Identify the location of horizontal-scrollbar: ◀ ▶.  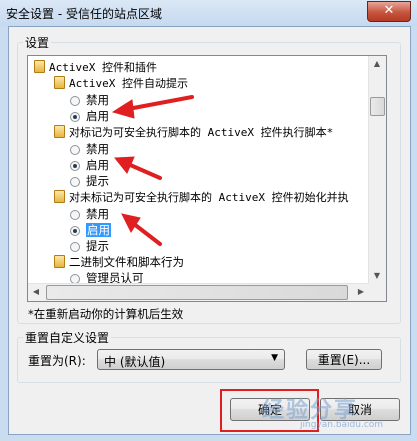
(198, 292).